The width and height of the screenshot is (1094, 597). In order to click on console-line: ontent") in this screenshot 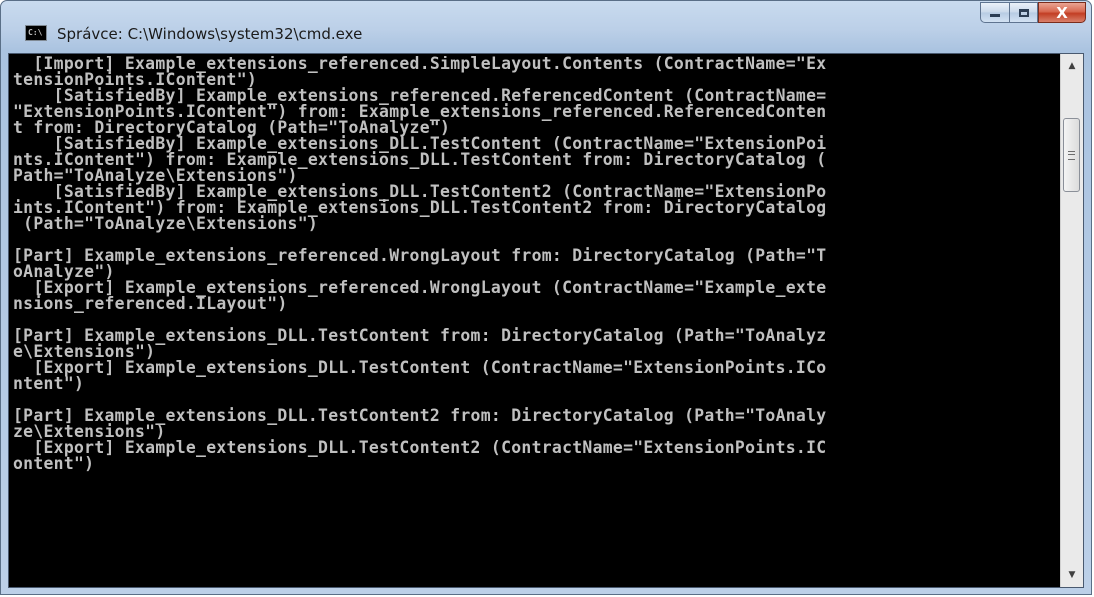, I will do `click(54, 463)`.